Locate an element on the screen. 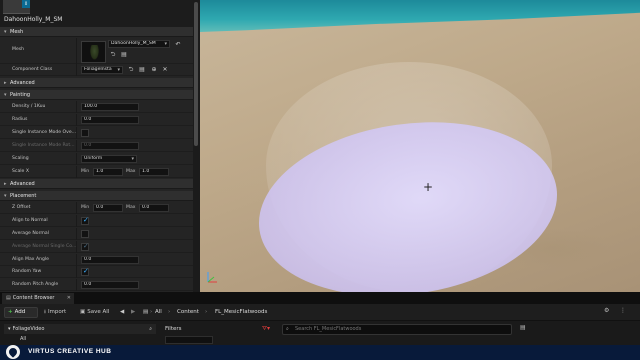  tab-content-browser: ▤ Content Browser ✕ is located at coordinates (38, 298).